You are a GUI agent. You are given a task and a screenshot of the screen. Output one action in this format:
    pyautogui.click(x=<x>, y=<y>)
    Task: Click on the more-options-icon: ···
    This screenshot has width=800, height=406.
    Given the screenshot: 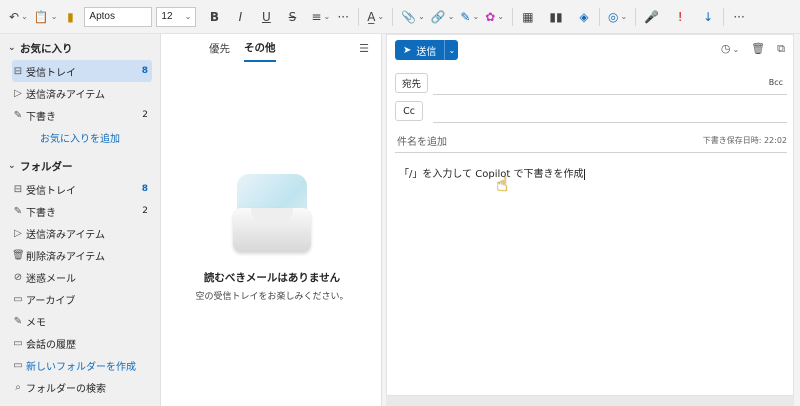 What is the action you would take?
    pyautogui.click(x=739, y=17)
    